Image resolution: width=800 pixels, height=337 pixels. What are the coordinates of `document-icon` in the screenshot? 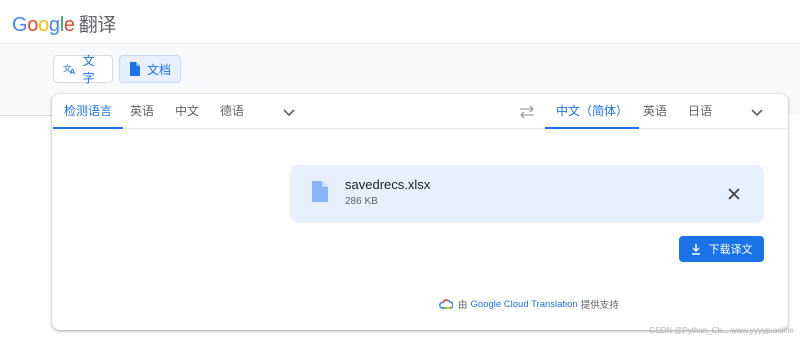 It's located at (135, 69).